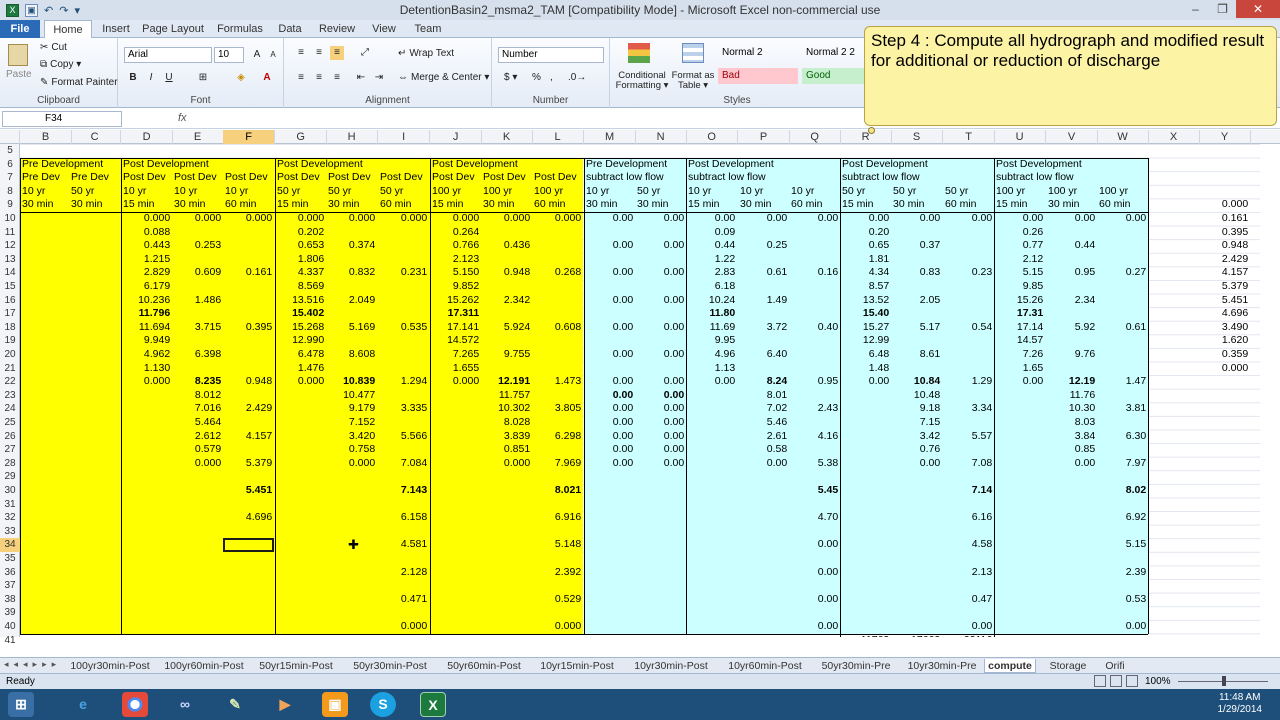 Image resolution: width=1280 pixels, height=720 pixels. Describe the element at coordinates (203, 78) in the screenshot. I see `borders-icon: ⊞` at that location.